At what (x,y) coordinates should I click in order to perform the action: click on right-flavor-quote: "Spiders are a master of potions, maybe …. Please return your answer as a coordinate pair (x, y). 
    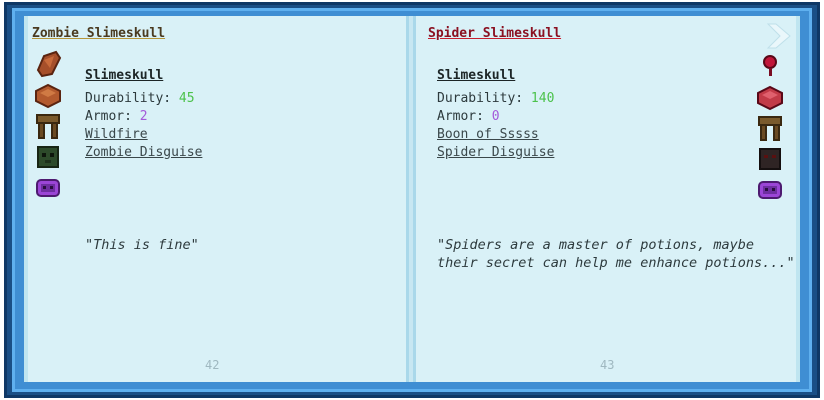
    Looking at the image, I should click on (617, 254).